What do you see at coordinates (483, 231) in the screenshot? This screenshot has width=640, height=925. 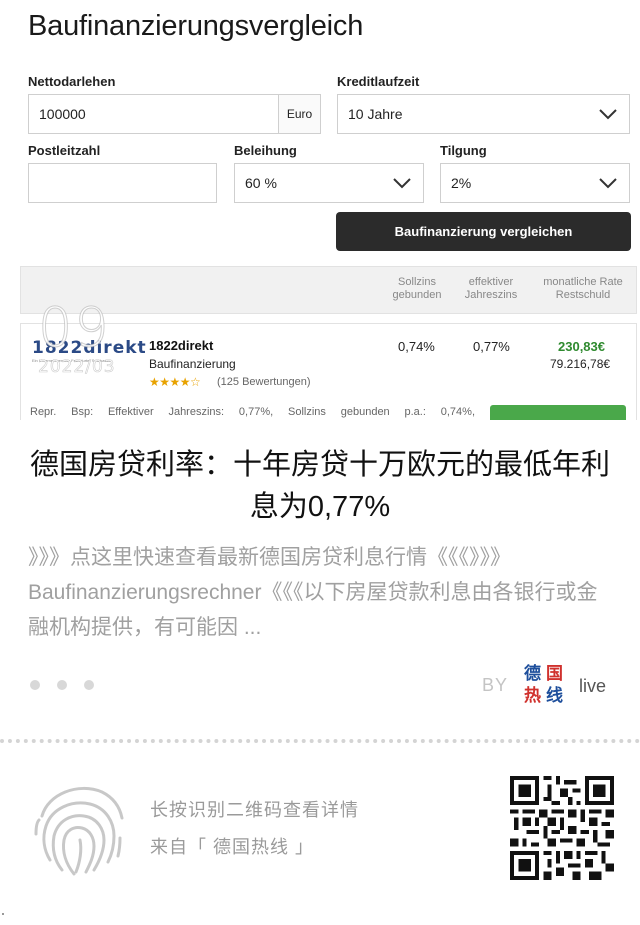 I see `compare-button: Baufinanzierung vergleichen` at bounding box center [483, 231].